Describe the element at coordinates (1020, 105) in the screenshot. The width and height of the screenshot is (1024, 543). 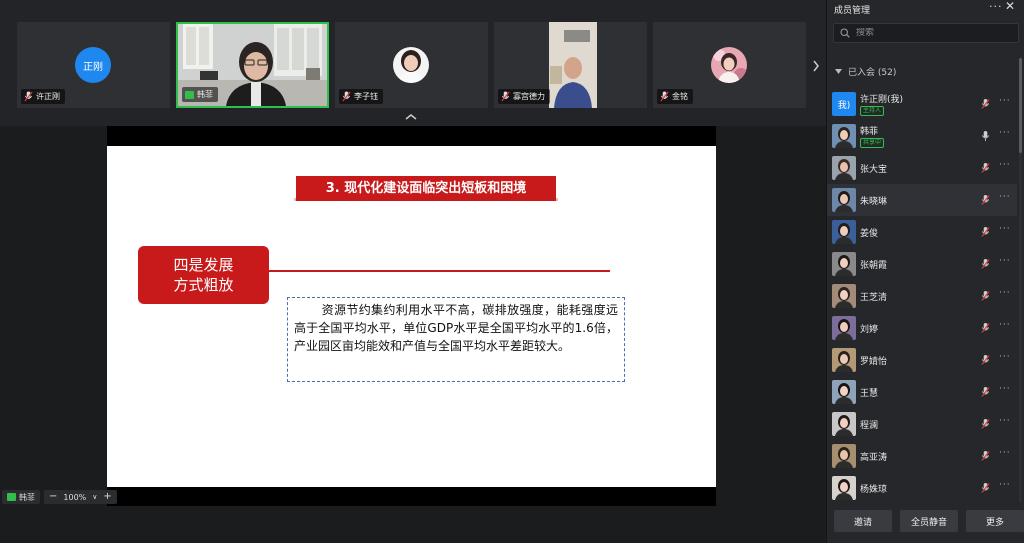
I see `scrollbar-thumb` at that location.